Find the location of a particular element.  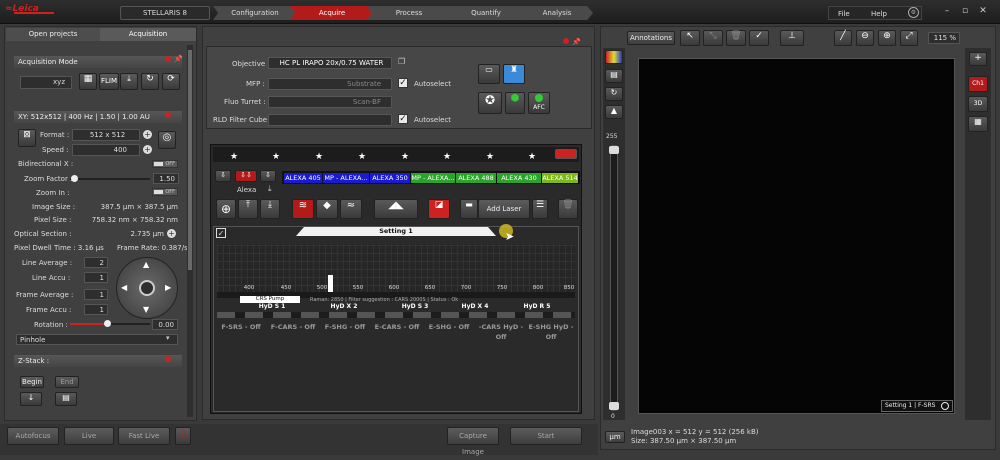

fit-icon: ⤢ is located at coordinates (909, 38).